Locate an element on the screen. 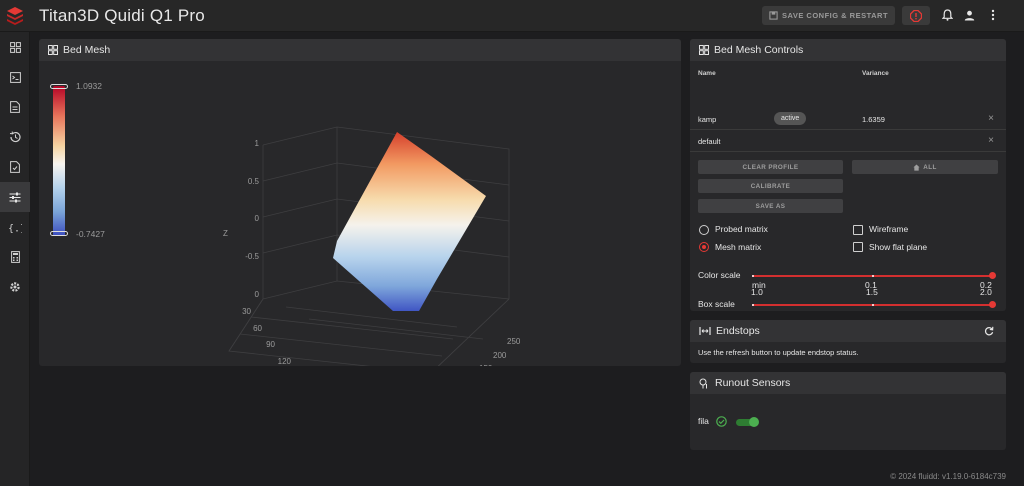 This screenshot has height=486, width=1024. x-tick: 120 is located at coordinates (285, 361).